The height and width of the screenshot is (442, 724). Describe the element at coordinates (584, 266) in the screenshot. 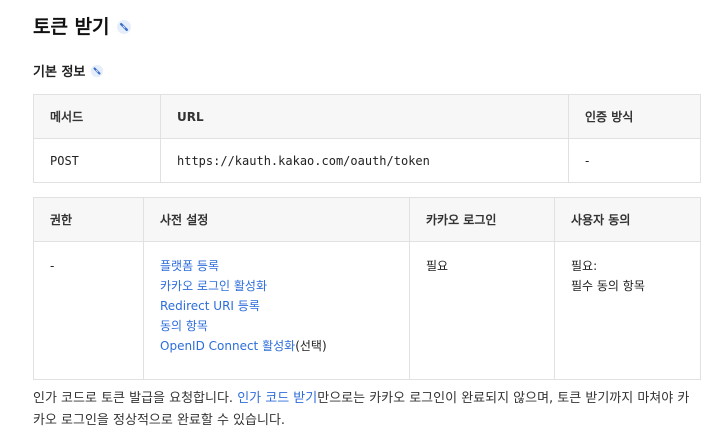

I see `consent-required: 필요:` at that location.